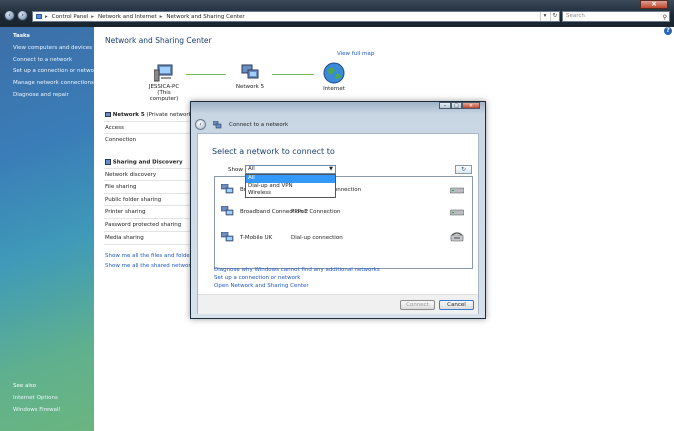 The width and height of the screenshot is (674, 431). Describe the element at coordinates (290, 179) in the screenshot. I see `option-all: All` at that location.